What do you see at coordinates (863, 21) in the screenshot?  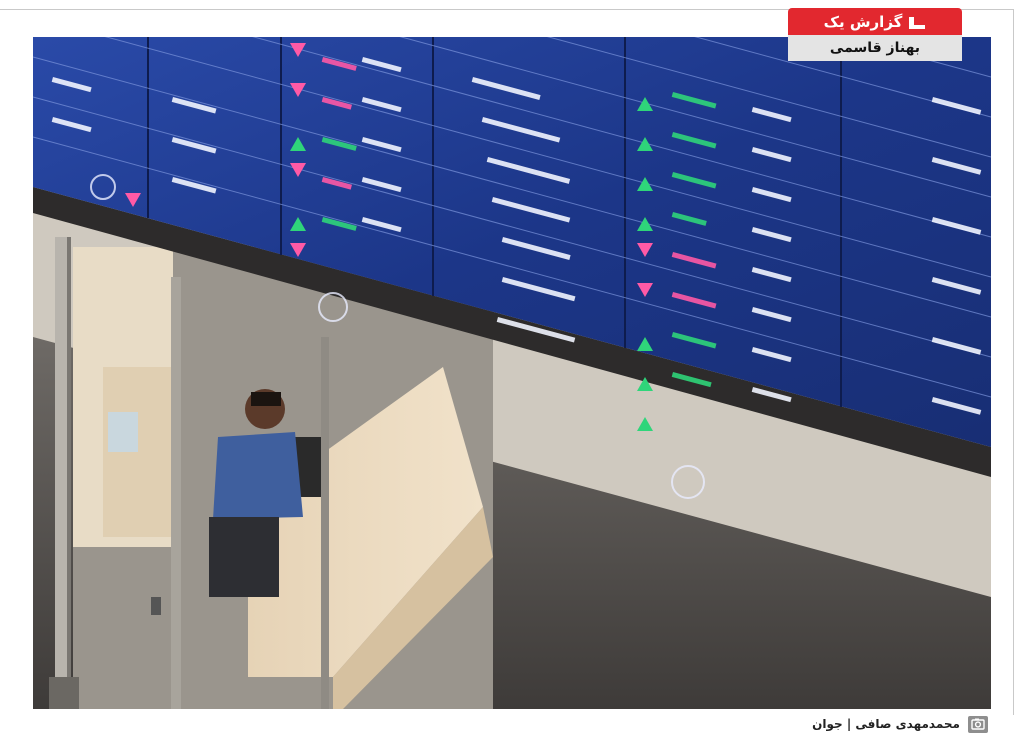 I see `section-label: گزارش یک` at bounding box center [863, 21].